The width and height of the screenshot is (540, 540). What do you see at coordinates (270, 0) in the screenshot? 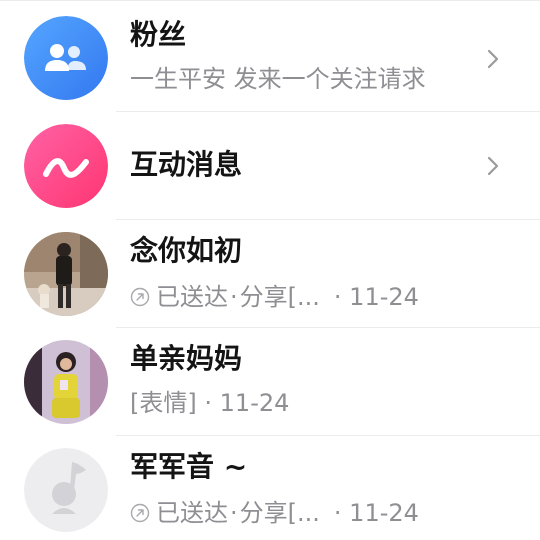
I see `top-divider` at bounding box center [270, 0].